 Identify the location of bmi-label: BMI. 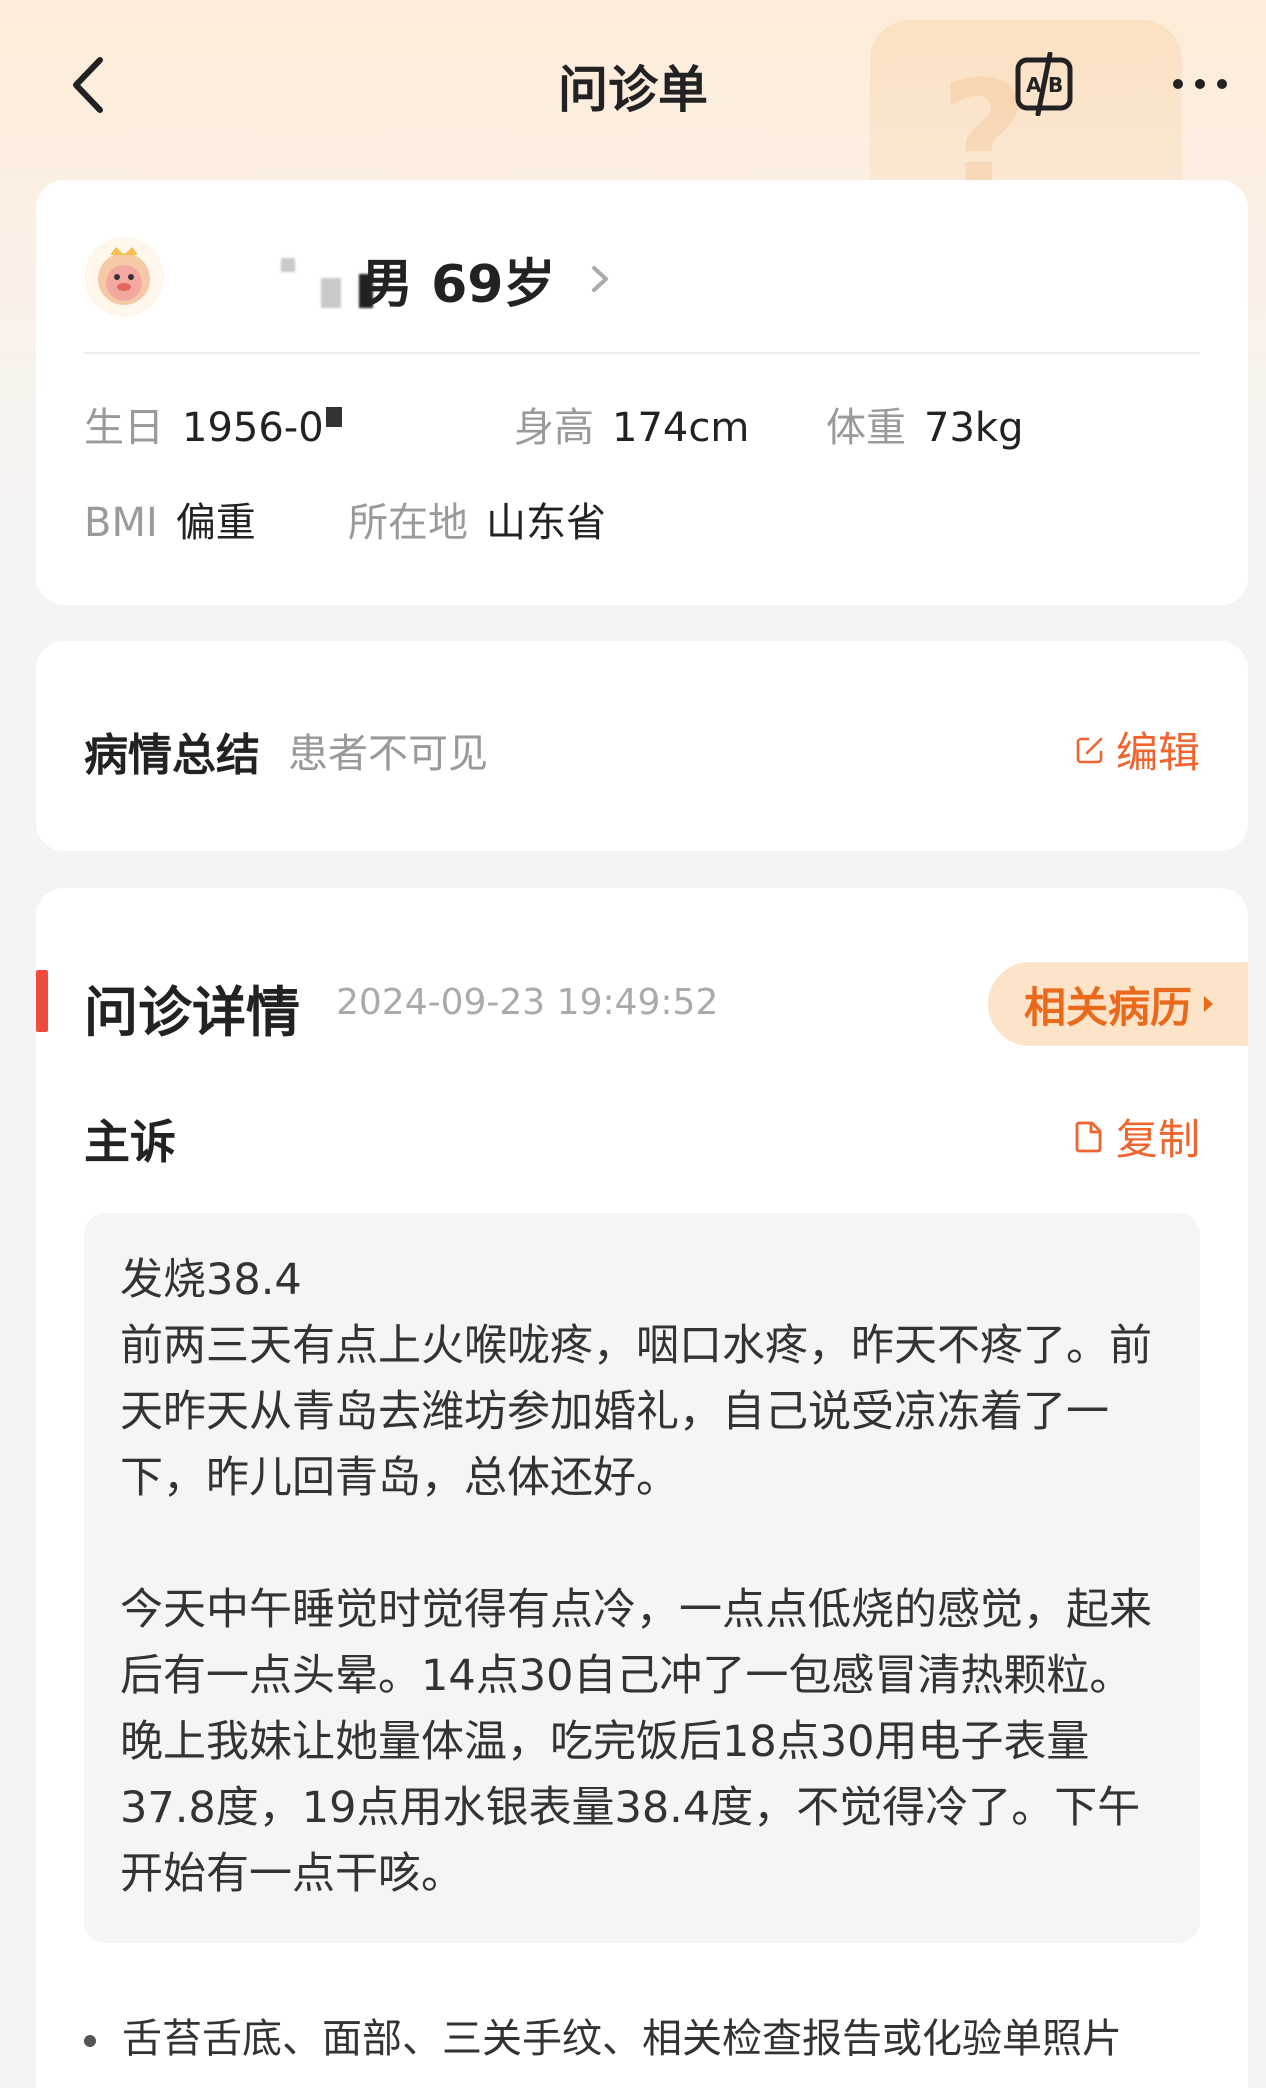
(121, 523).